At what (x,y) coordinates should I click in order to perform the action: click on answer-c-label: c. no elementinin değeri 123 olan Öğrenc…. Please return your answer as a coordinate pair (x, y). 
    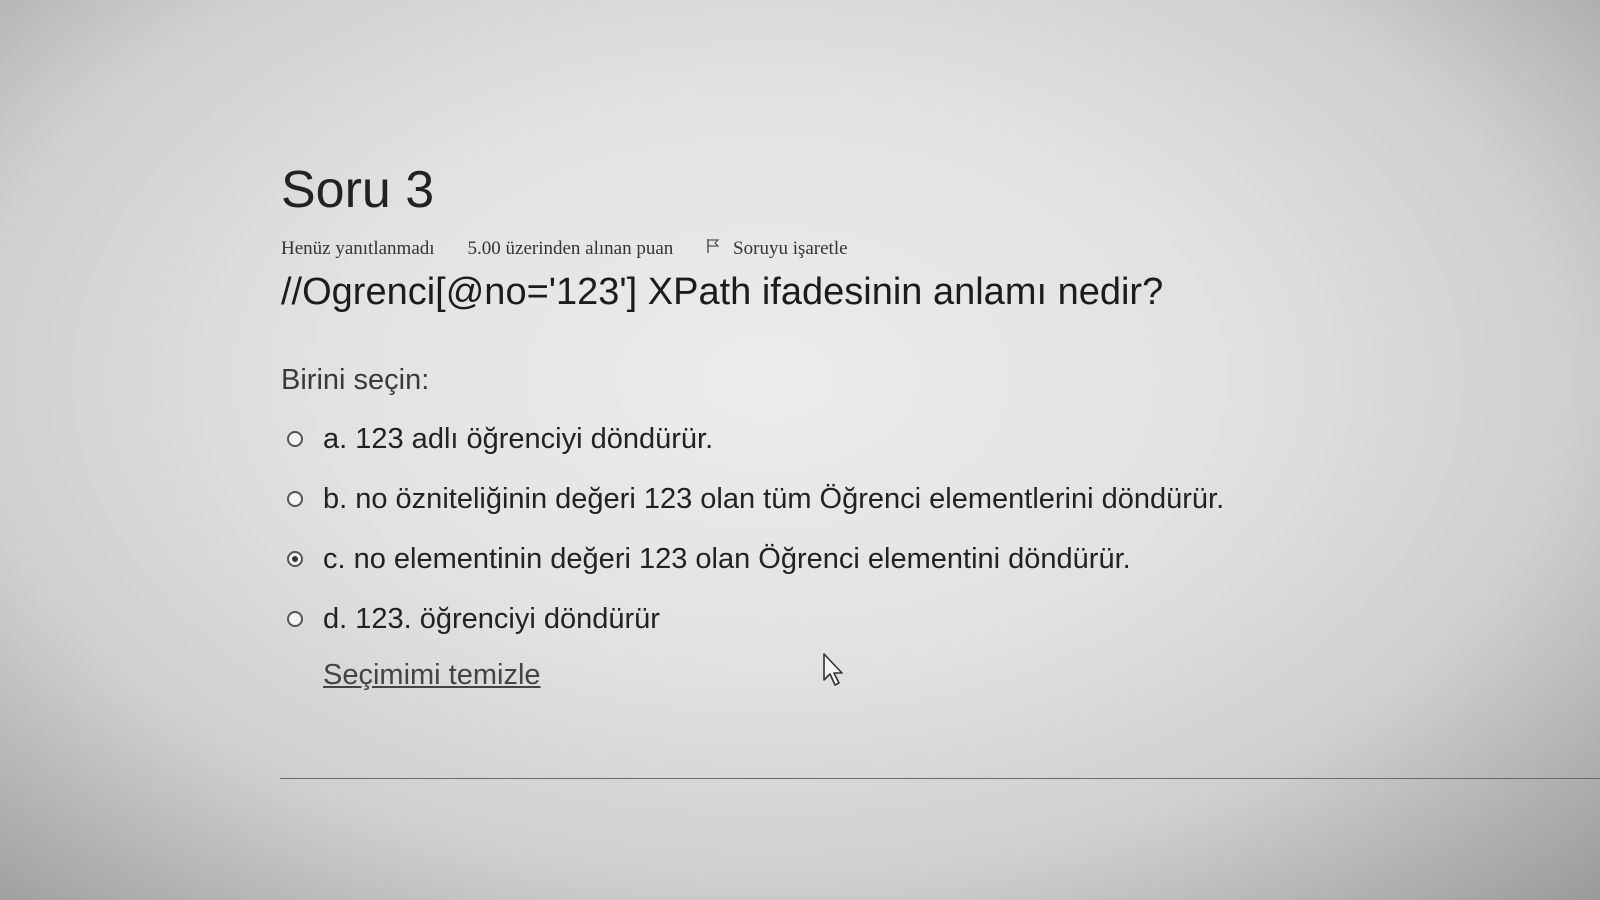
    Looking at the image, I should click on (727, 559).